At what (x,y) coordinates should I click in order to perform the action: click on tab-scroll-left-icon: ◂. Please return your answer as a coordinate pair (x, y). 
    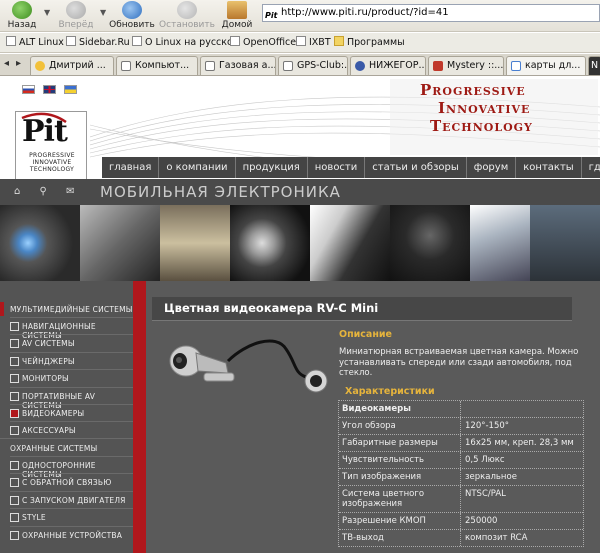
    Looking at the image, I should click on (6, 63).